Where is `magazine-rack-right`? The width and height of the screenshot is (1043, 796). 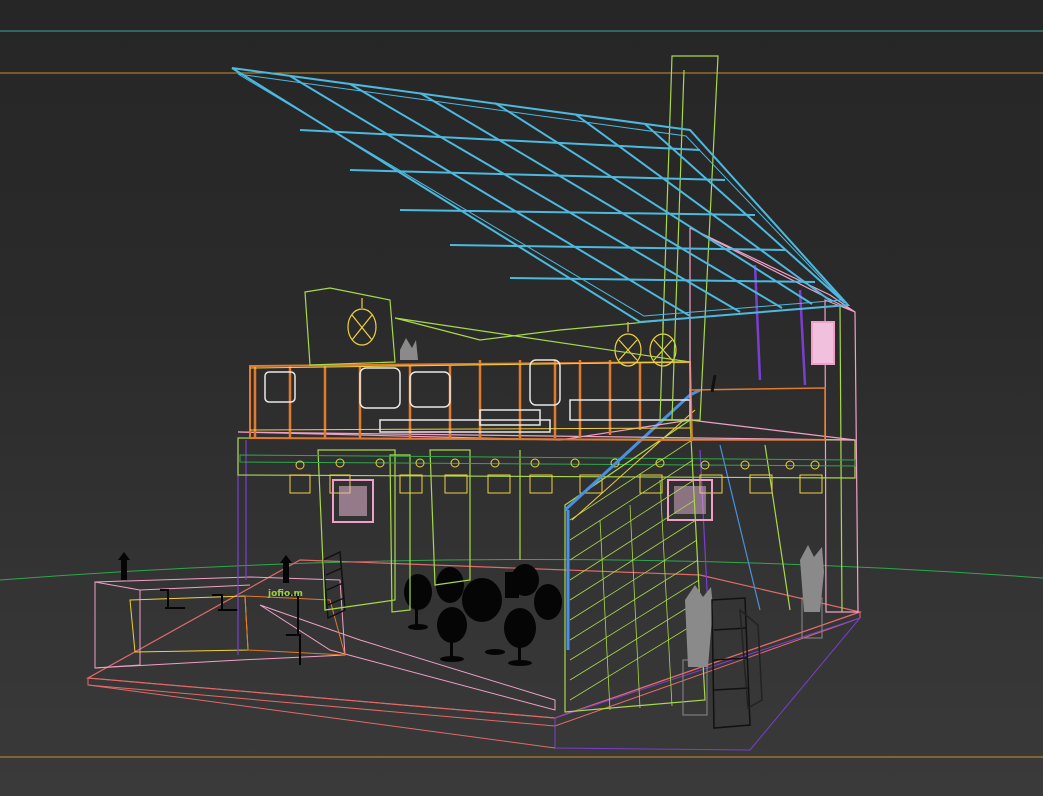 magazine-rack-right is located at coordinates (737, 663).